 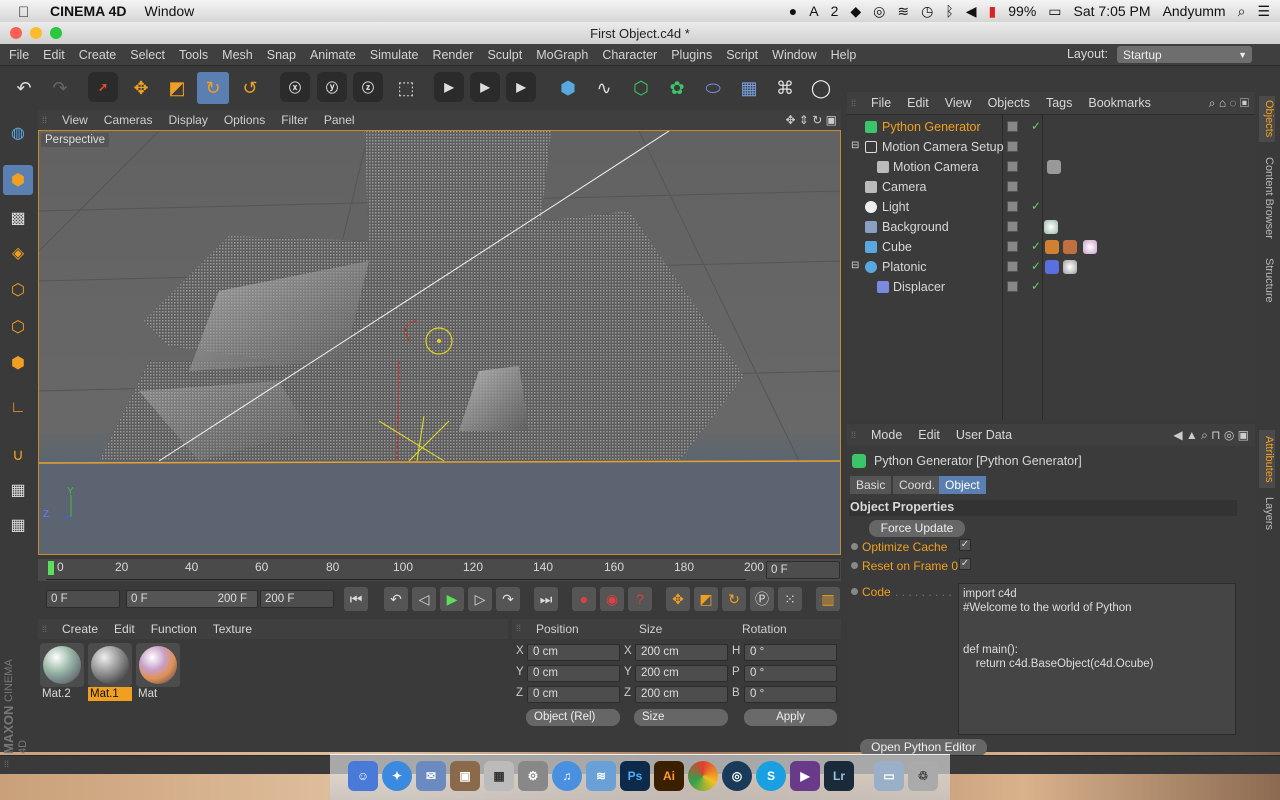 What do you see at coordinates (918, 103) in the screenshot?
I see `objects-menu-edit: Edit` at bounding box center [918, 103].